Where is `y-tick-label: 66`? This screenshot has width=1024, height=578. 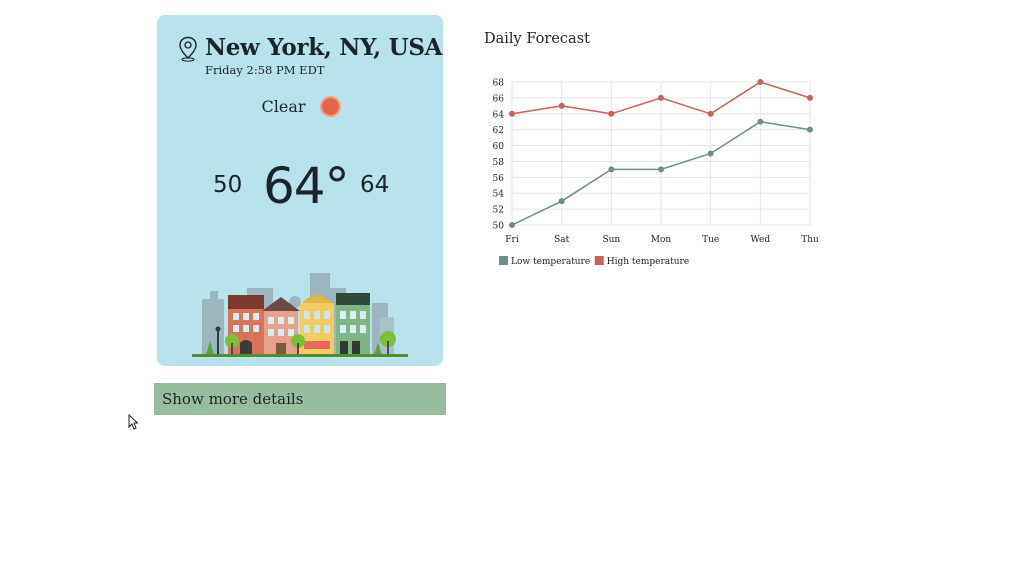 y-tick-label: 66 is located at coordinates (499, 99).